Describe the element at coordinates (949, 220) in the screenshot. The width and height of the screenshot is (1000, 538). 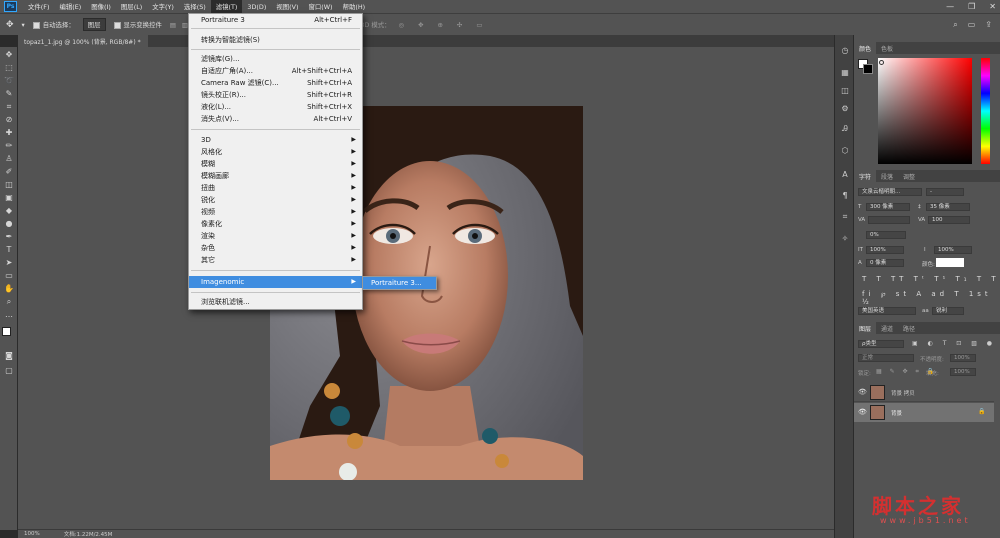
I see `tracking-field: 100` at that location.